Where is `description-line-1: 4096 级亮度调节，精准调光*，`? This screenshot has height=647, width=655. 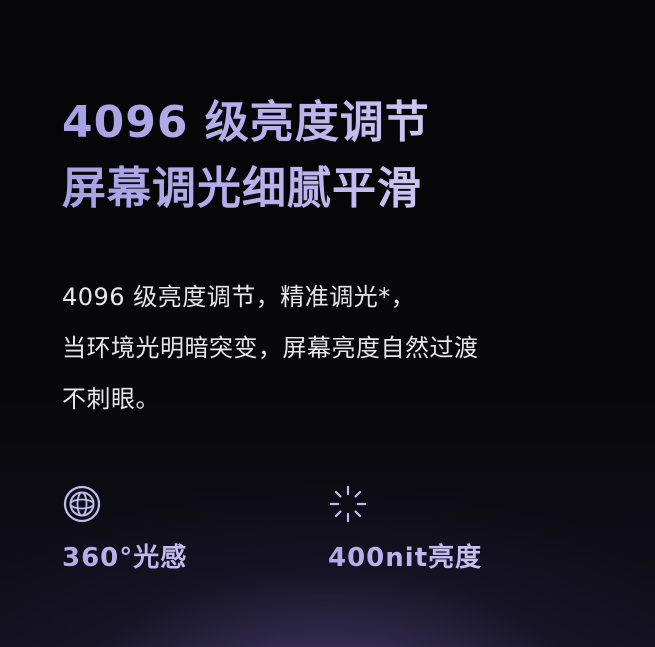
description-line-1: 4096 级亮度调节，精准调光*， is located at coordinates (239, 297).